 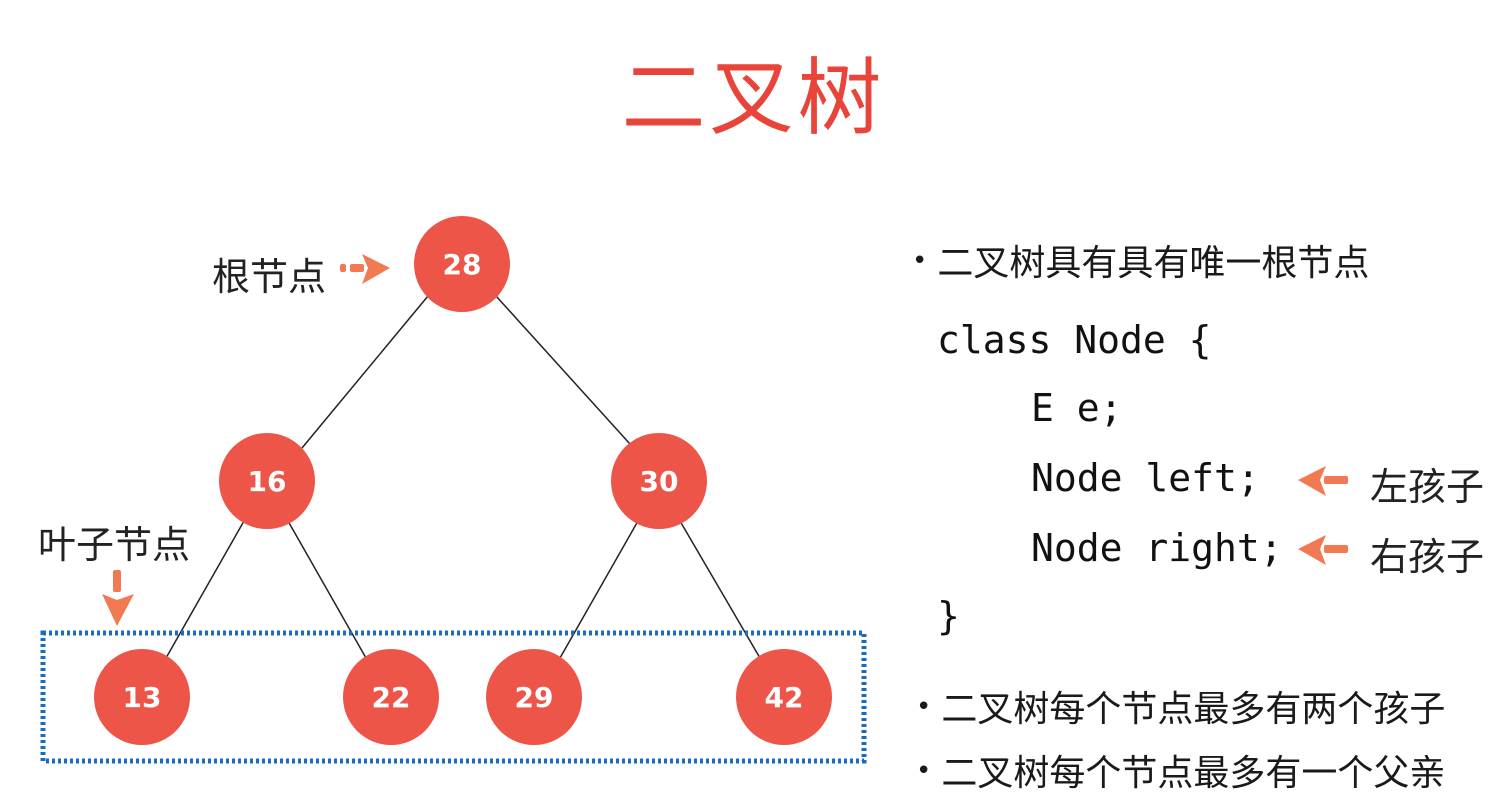 What do you see at coordinates (1157, 548) in the screenshot?
I see `code-field-right: Node right;` at bounding box center [1157, 548].